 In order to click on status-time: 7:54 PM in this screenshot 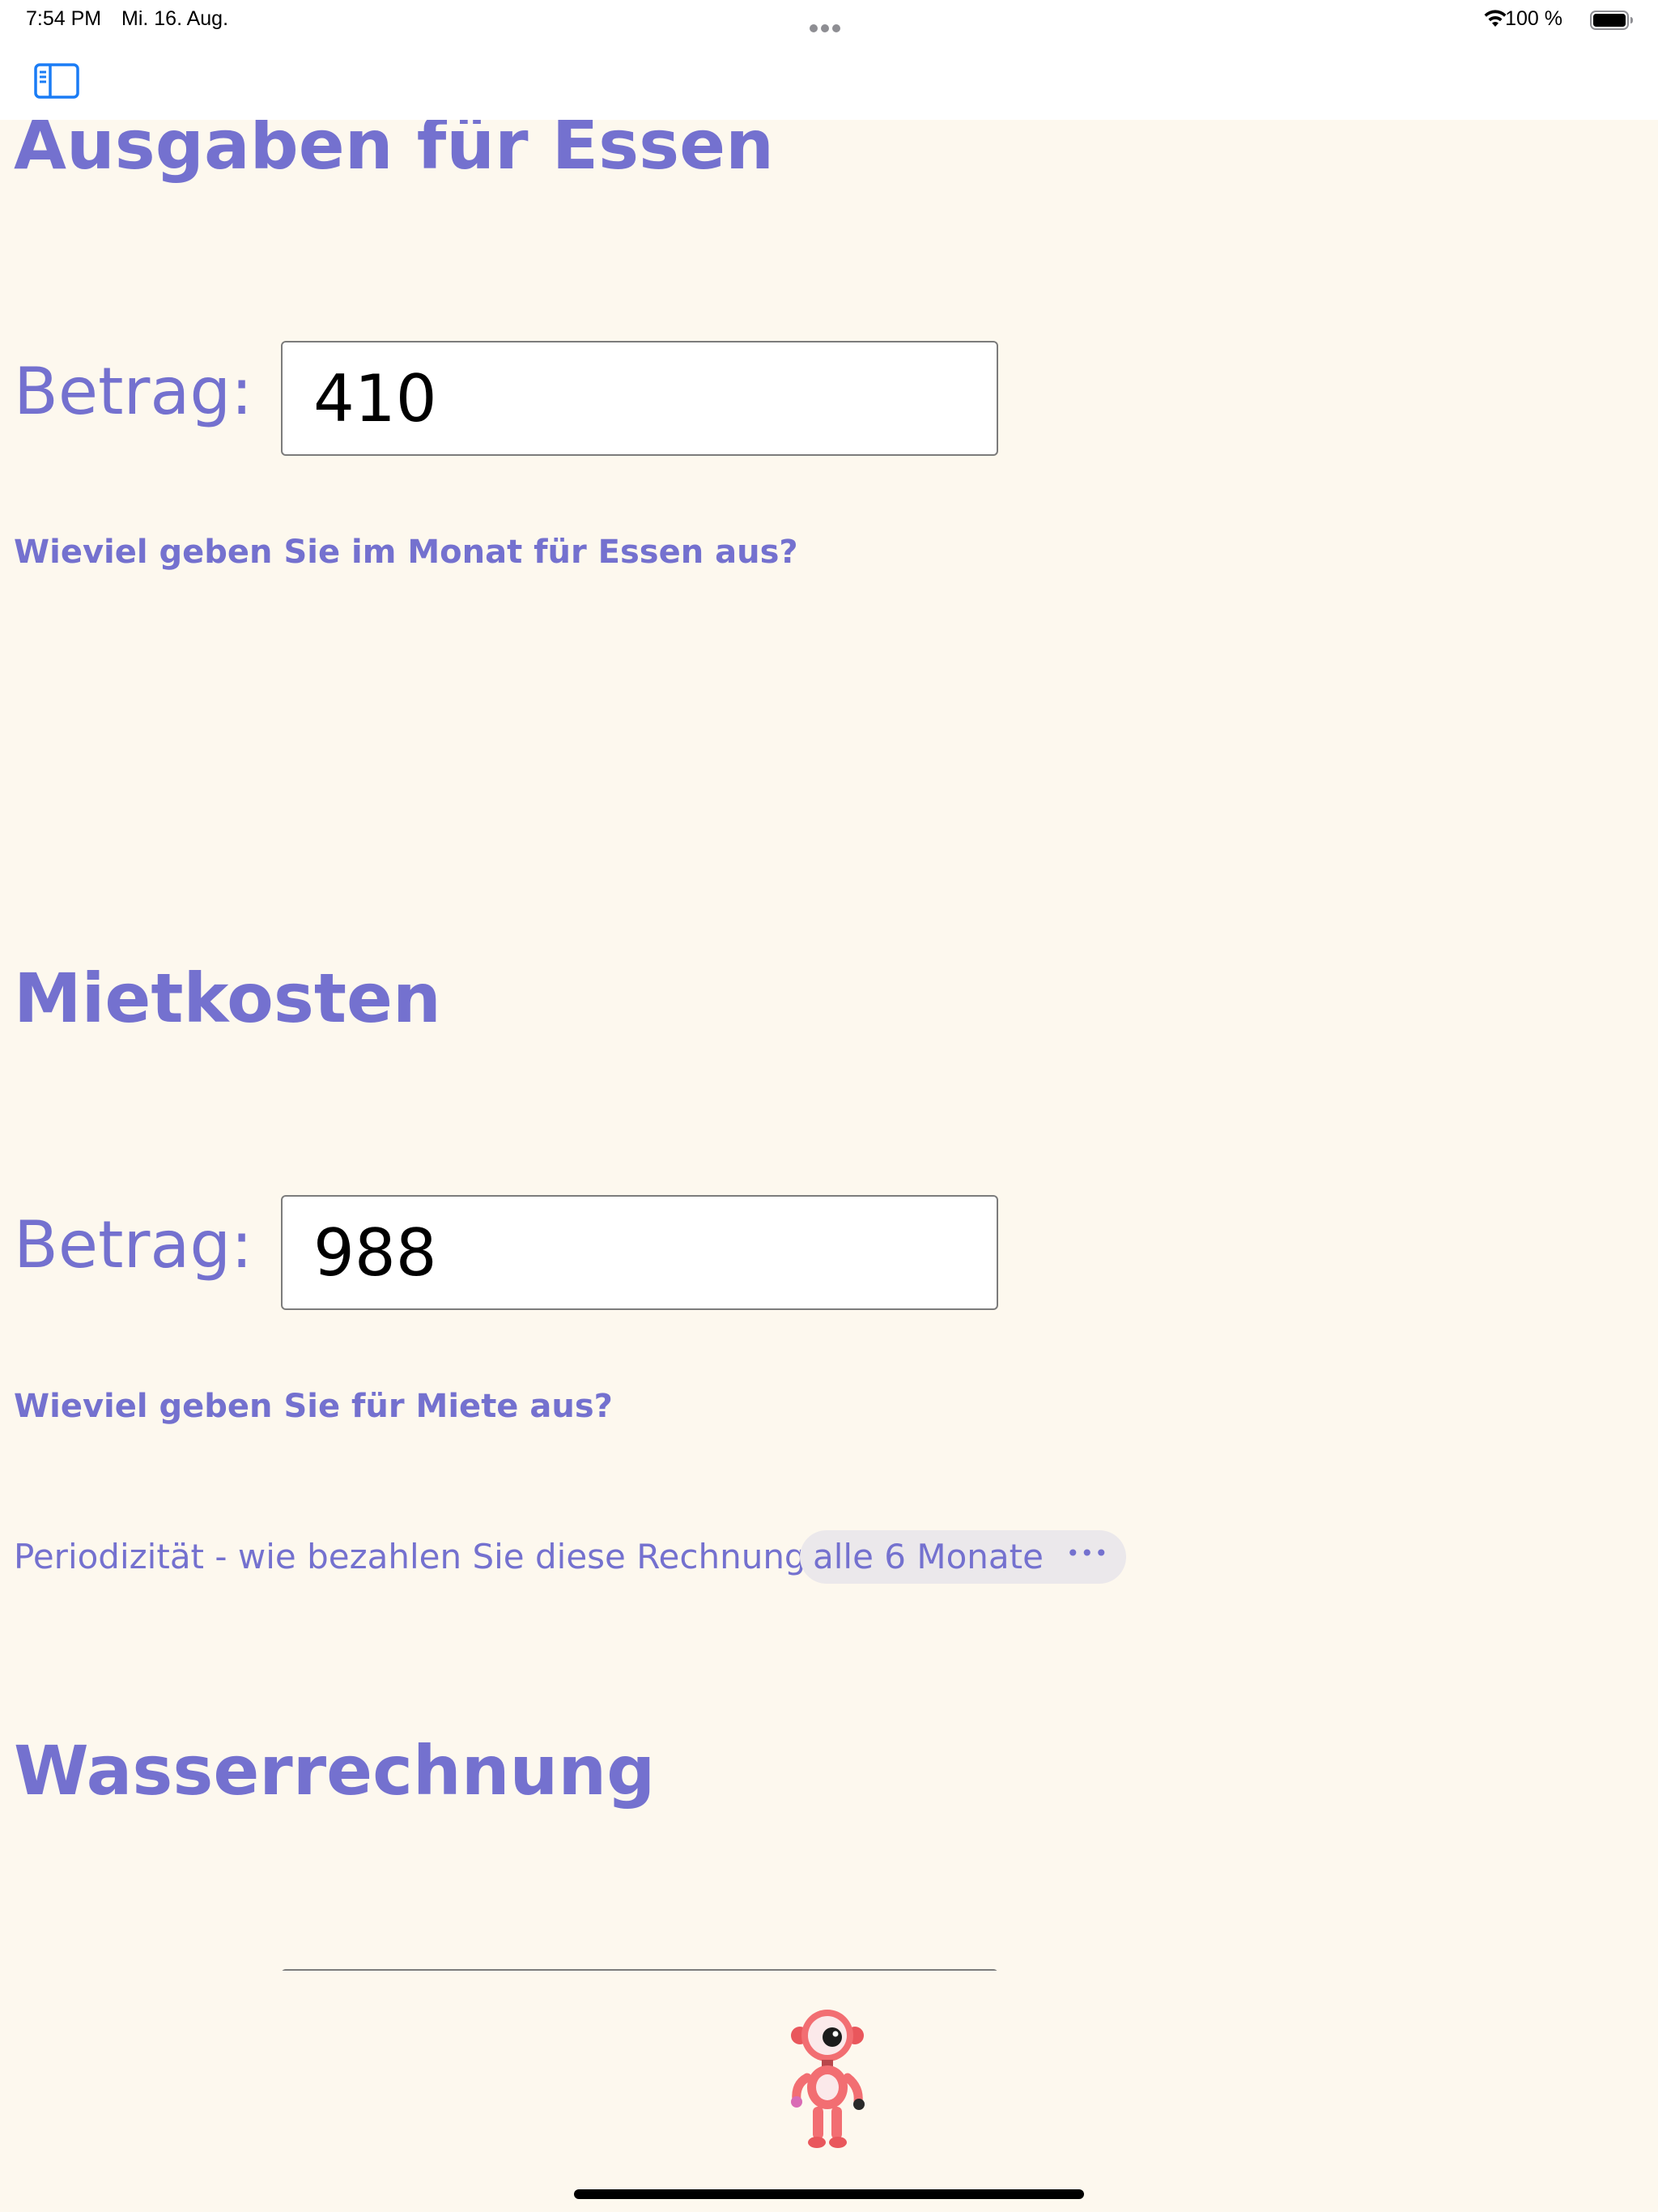, I will do `click(64, 19)`.